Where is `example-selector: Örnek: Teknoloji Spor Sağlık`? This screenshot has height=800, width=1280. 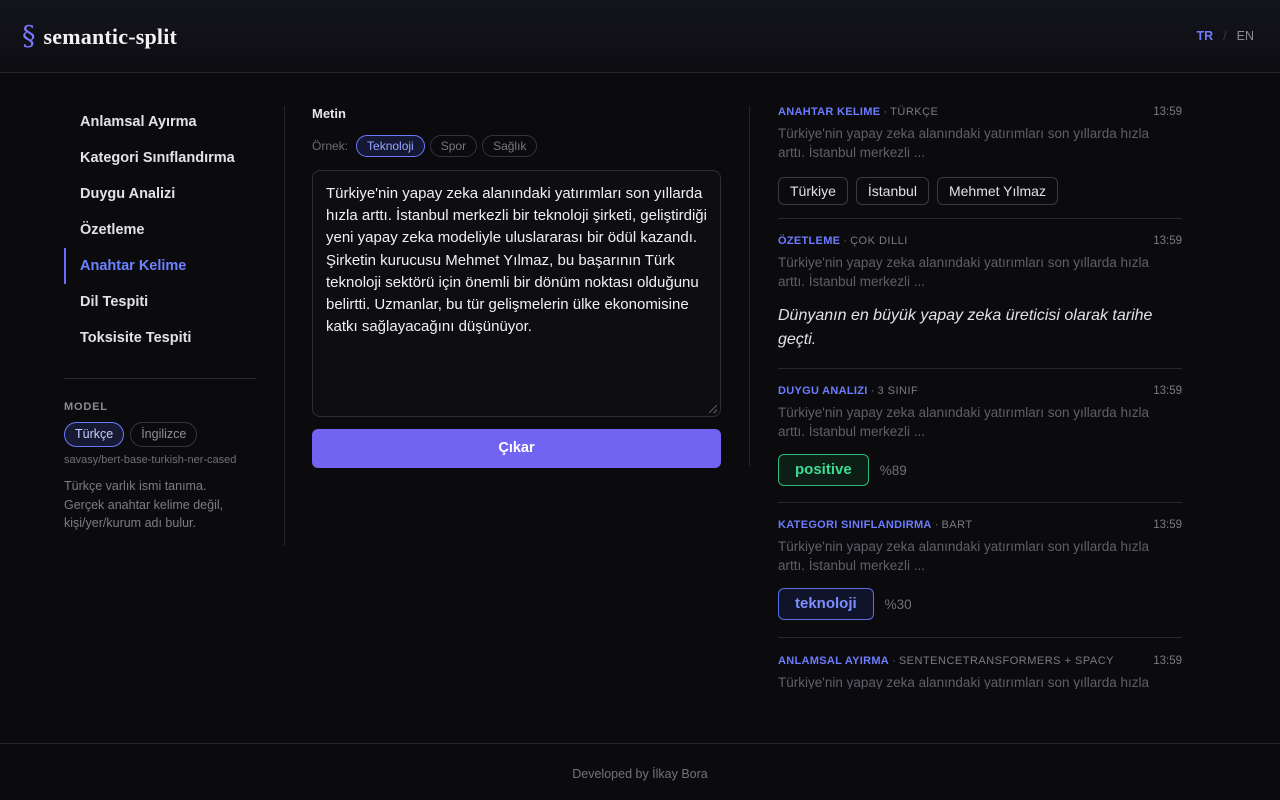 example-selector: Örnek: Teknoloji Spor Sağlık is located at coordinates (516, 146).